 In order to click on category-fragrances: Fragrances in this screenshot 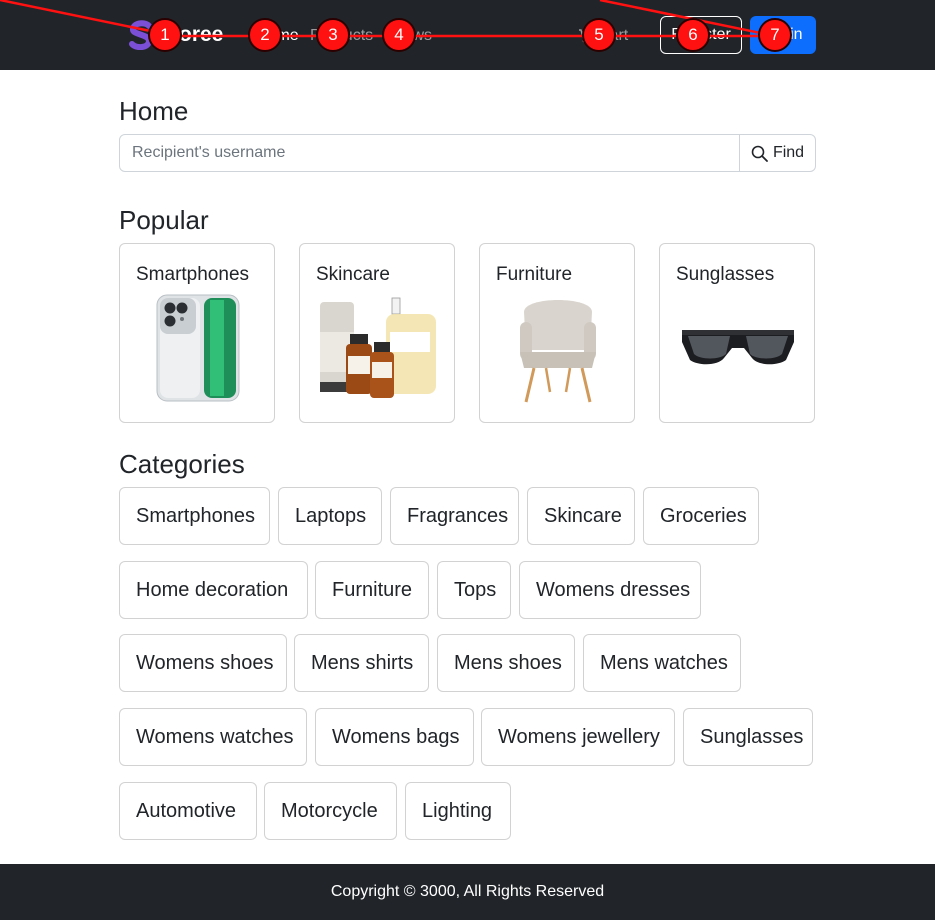, I will do `click(454, 516)`.